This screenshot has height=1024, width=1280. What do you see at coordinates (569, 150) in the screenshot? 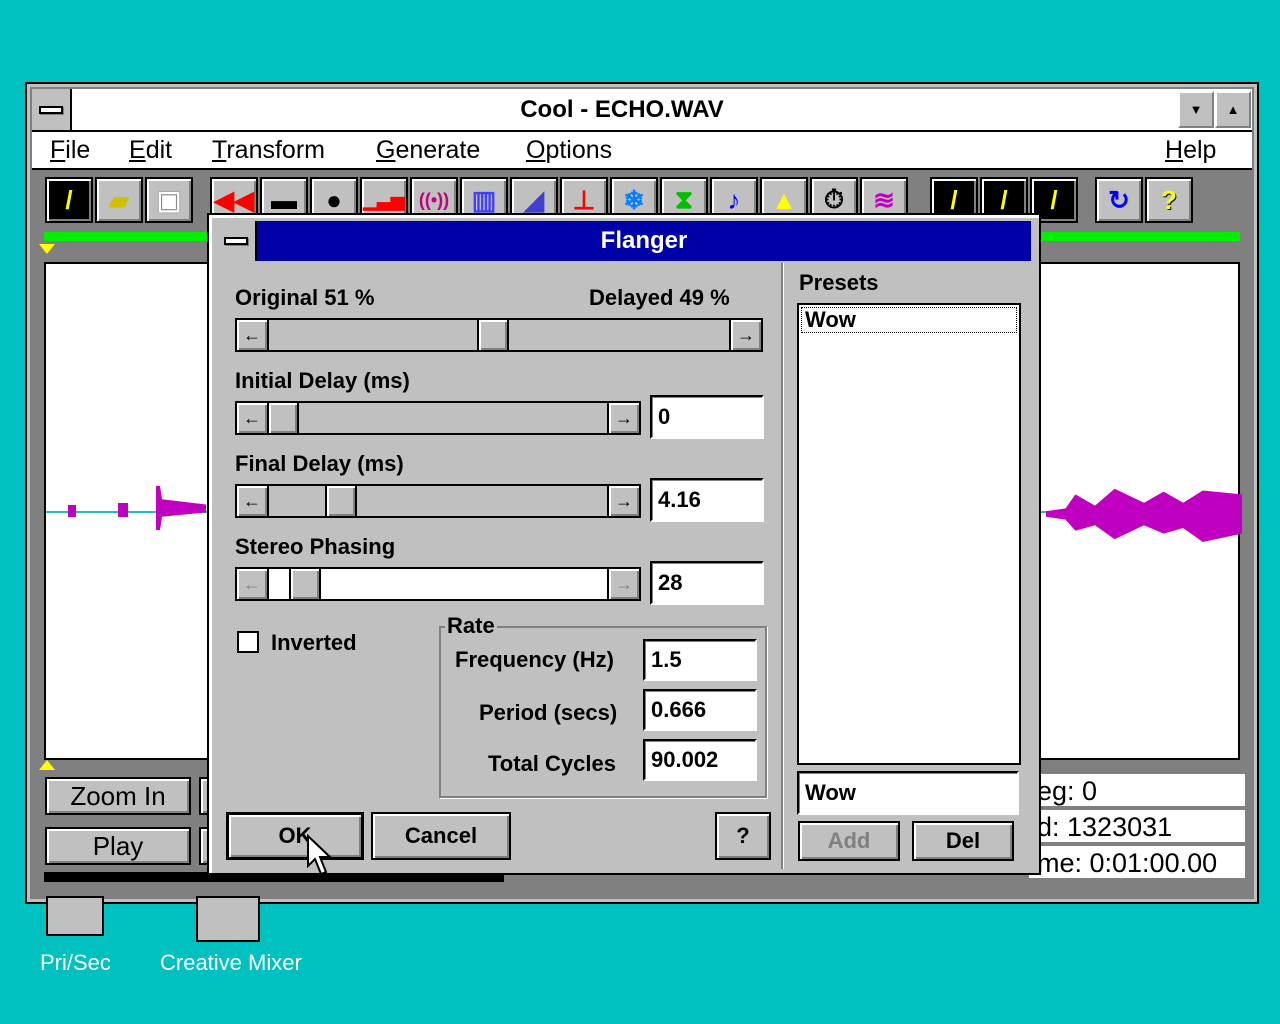
I see `menu-options: Options` at bounding box center [569, 150].